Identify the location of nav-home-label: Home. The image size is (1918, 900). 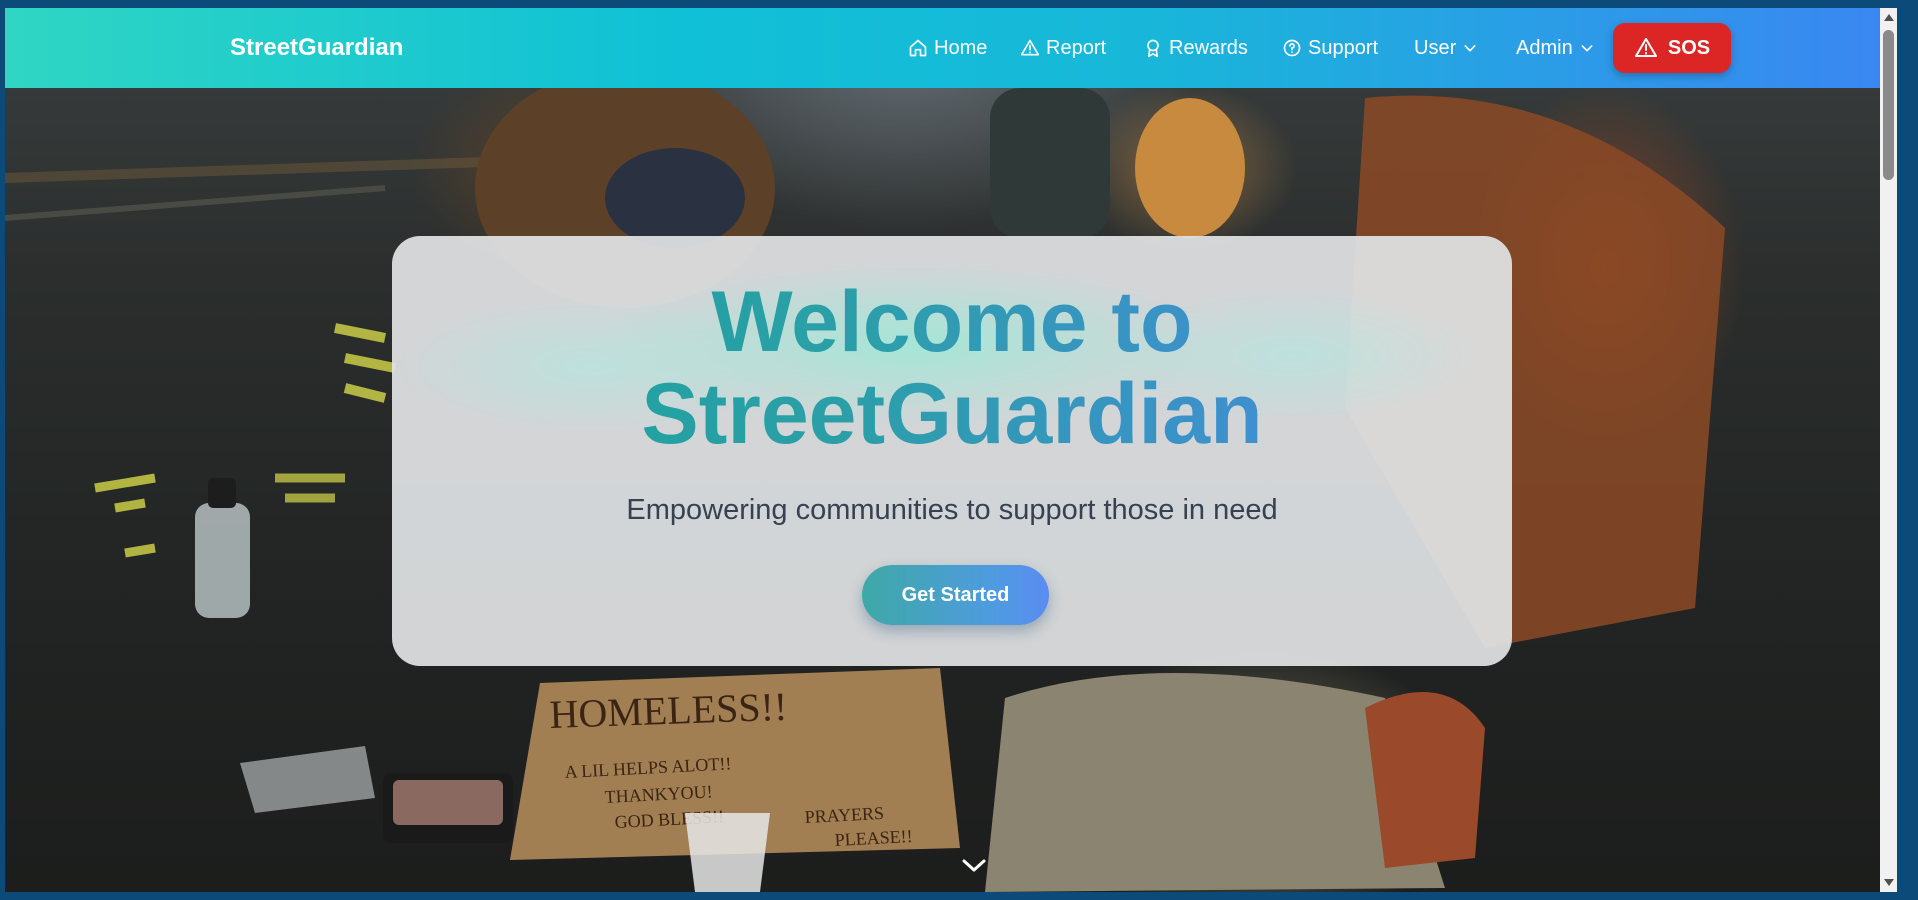
(961, 47).